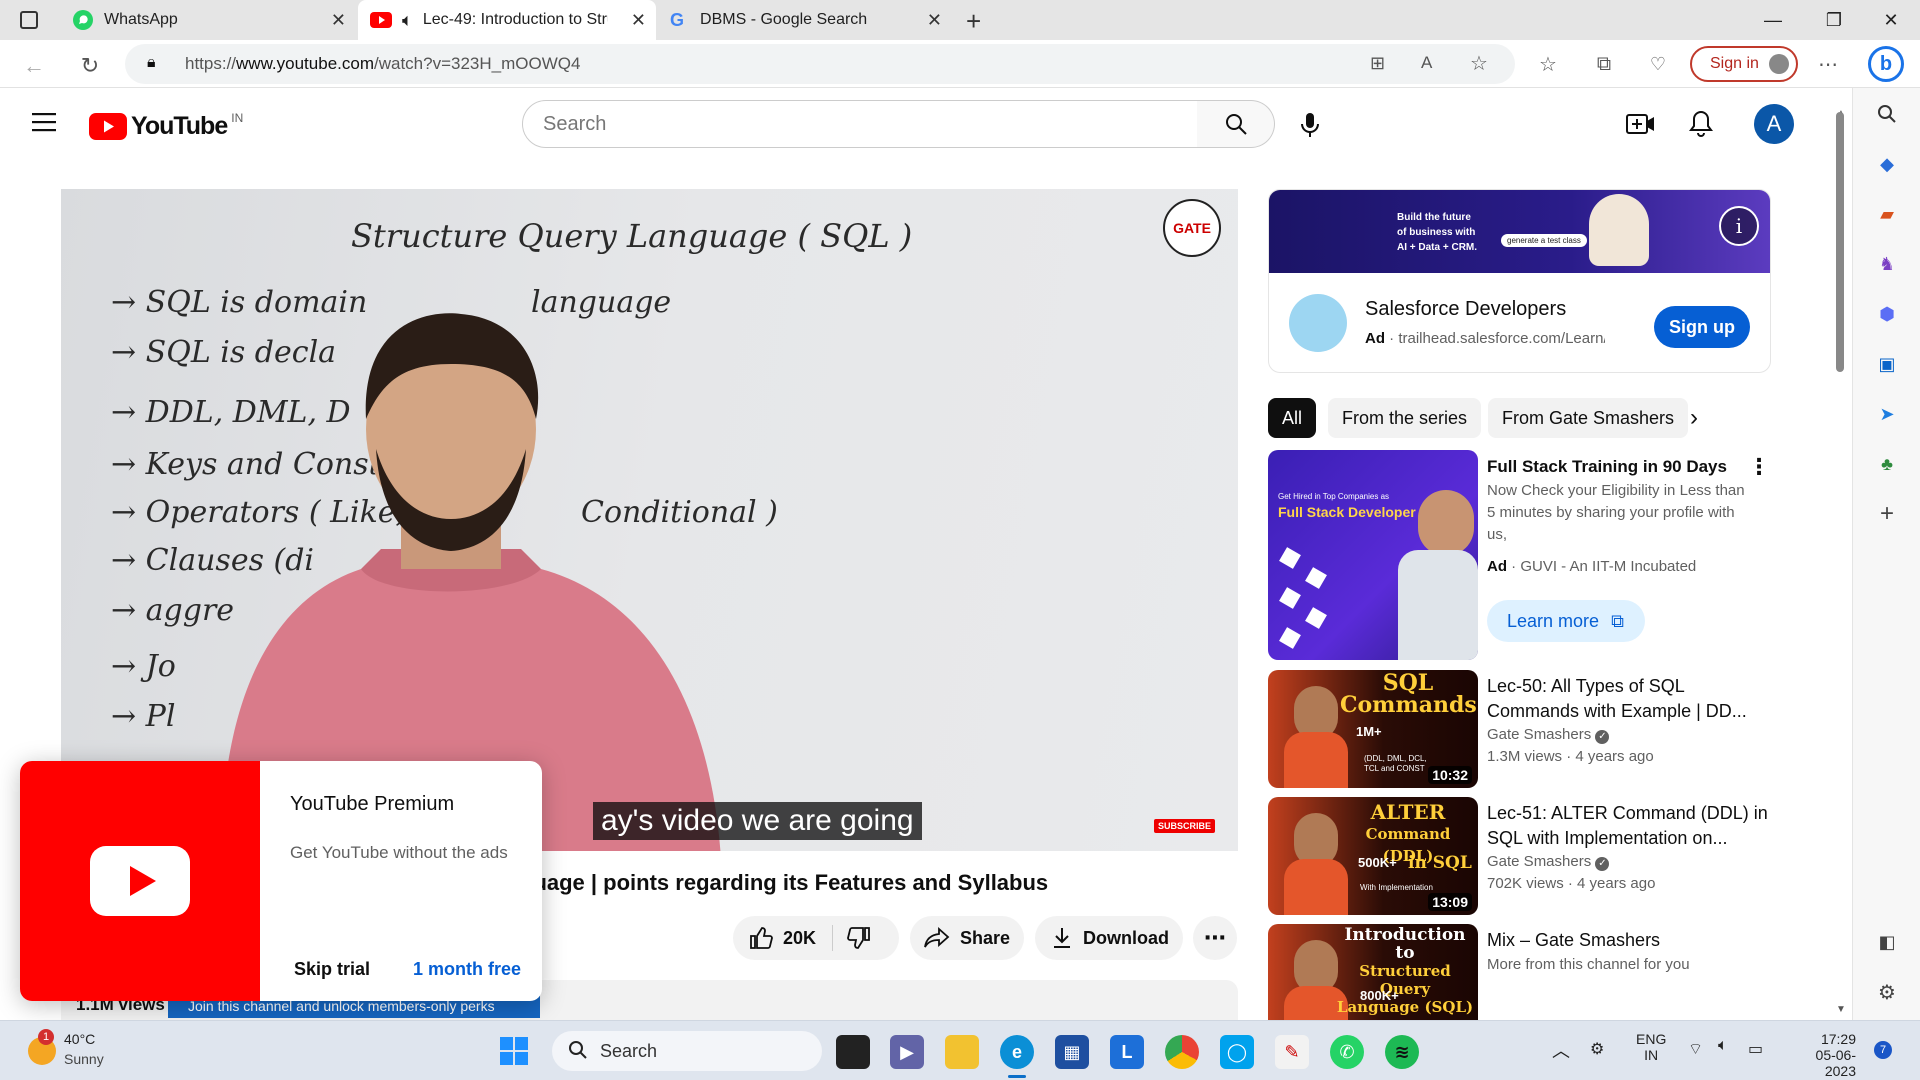 This screenshot has height=1080, width=1920. I want to click on clock: 17:29 05-06-2023, so click(1821, 1055).